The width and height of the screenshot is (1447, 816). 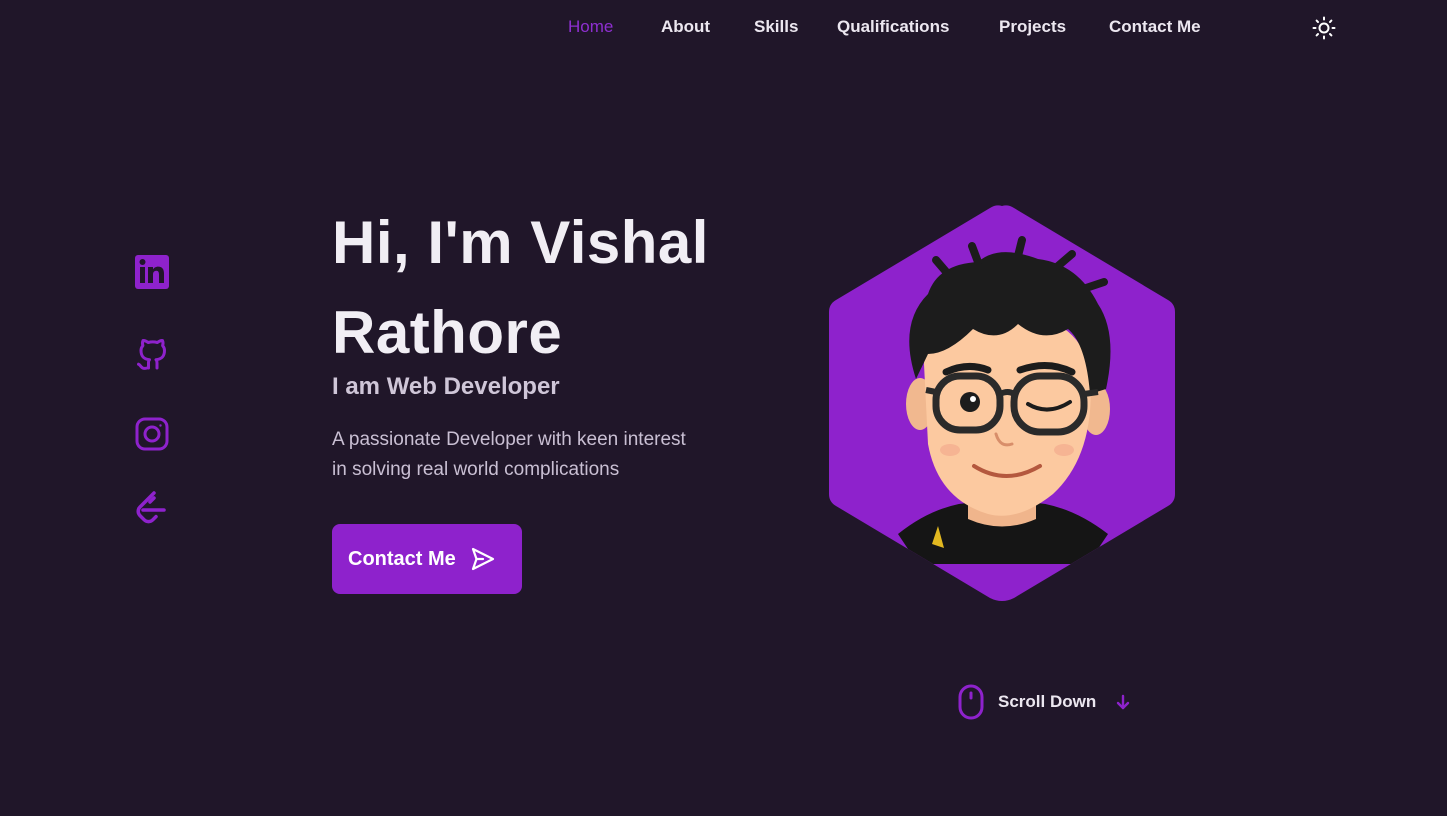 What do you see at coordinates (1123, 702) in the screenshot?
I see `arrow-down-icon` at bounding box center [1123, 702].